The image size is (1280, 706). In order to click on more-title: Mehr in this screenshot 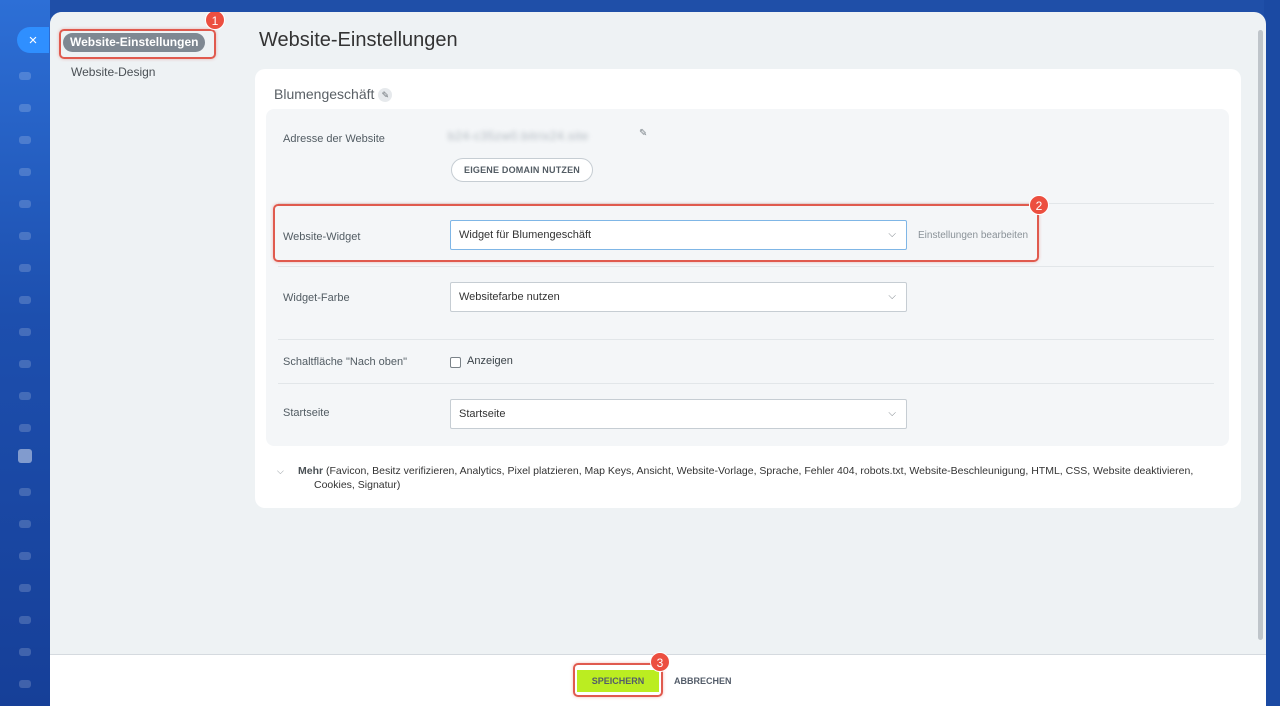, I will do `click(311, 471)`.